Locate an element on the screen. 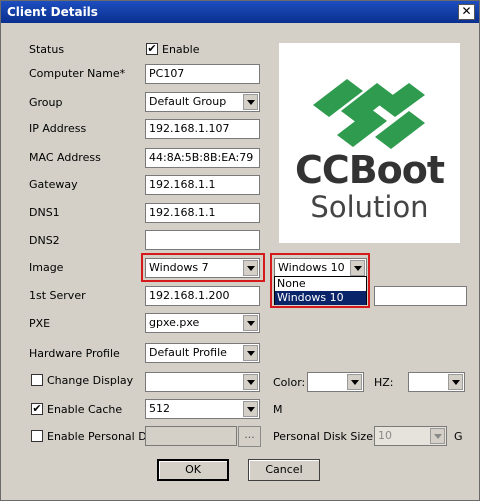 Image resolution: width=480 pixels, height=501 pixels. computer-name-label: Computer Name* is located at coordinates (77, 73).